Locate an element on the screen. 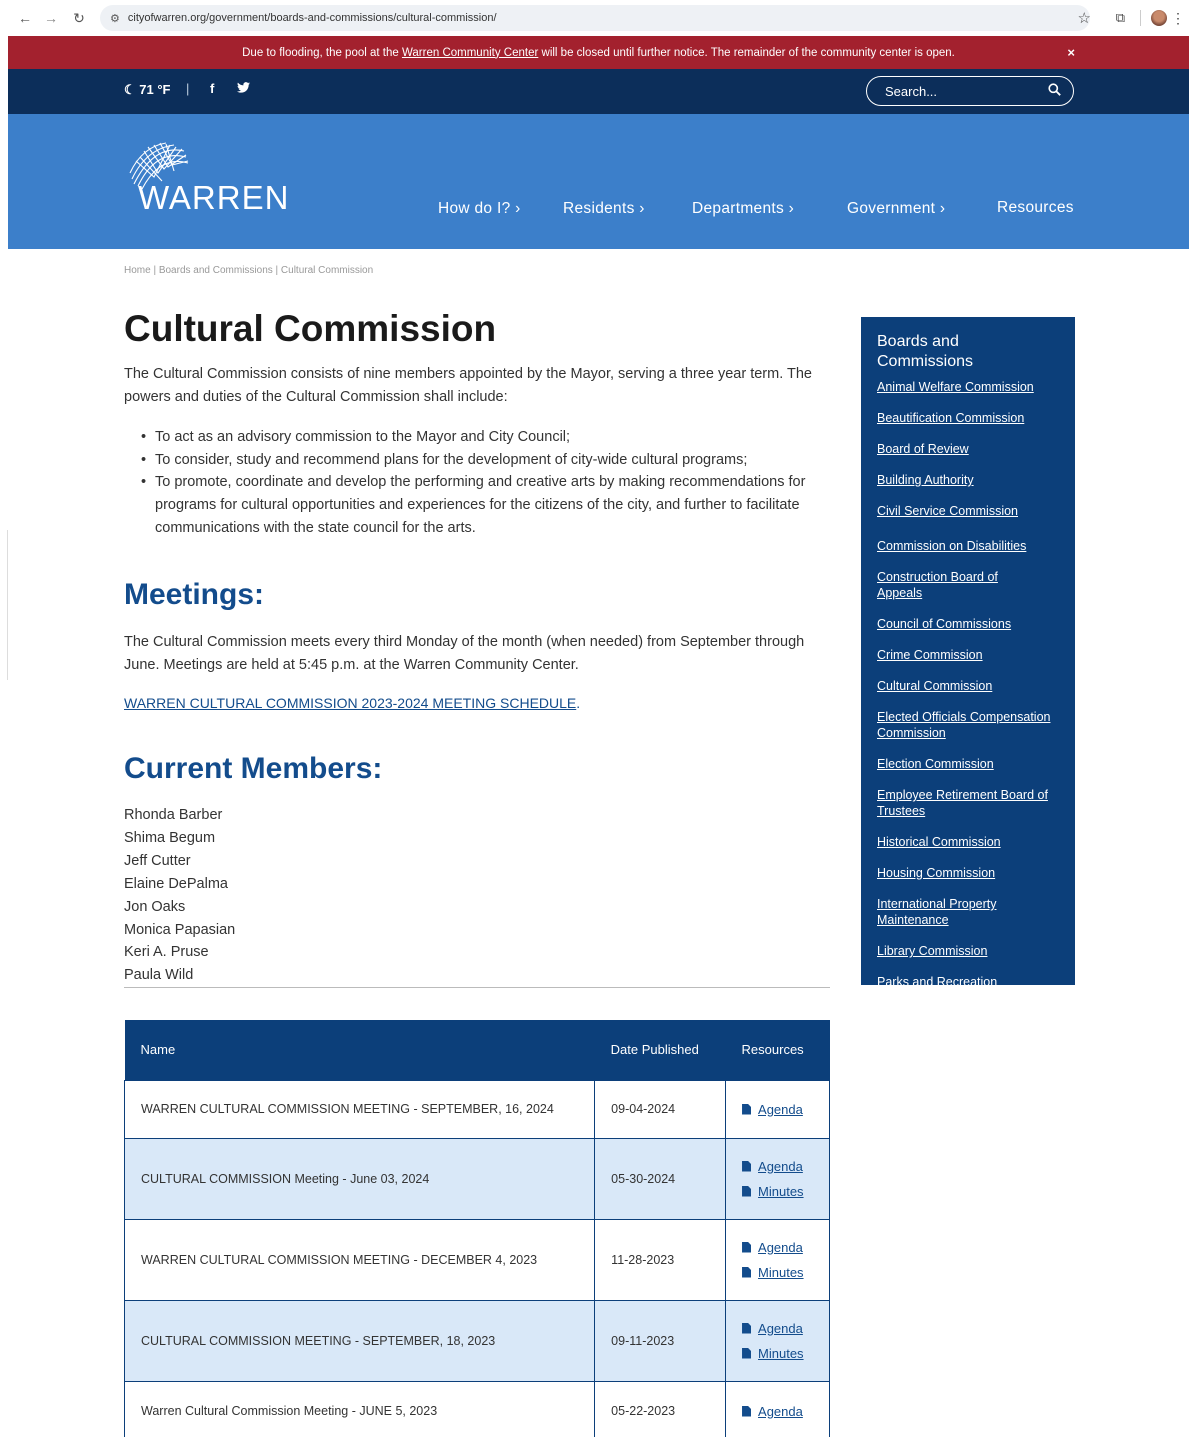 This screenshot has height=1437, width=1189. members-heading: Current Members: is located at coordinates (253, 768).